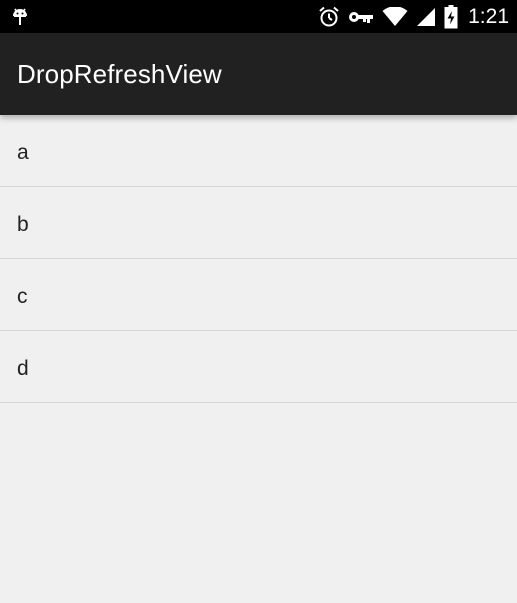 The height and width of the screenshot is (603, 517). I want to click on list-item: a, so click(258, 151).